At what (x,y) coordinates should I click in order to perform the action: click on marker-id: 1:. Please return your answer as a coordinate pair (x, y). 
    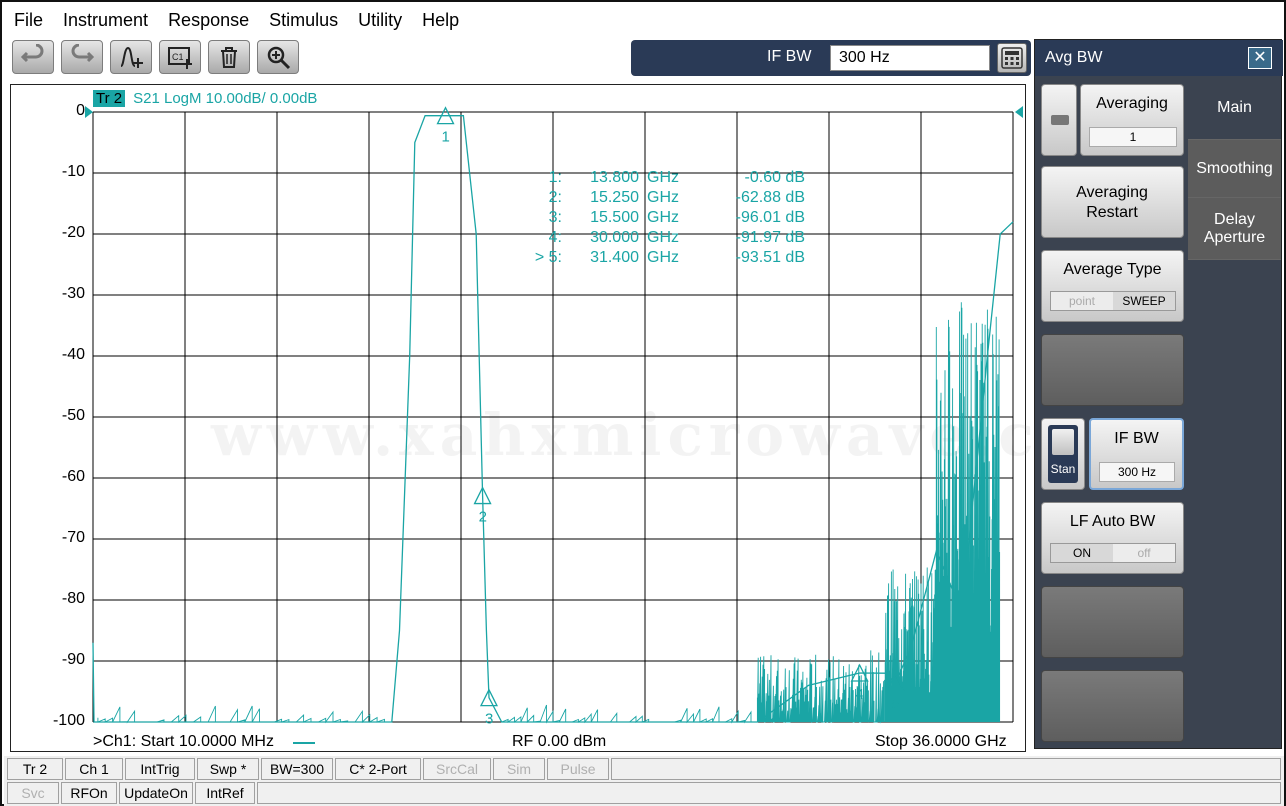
    Looking at the image, I should click on (555, 177).